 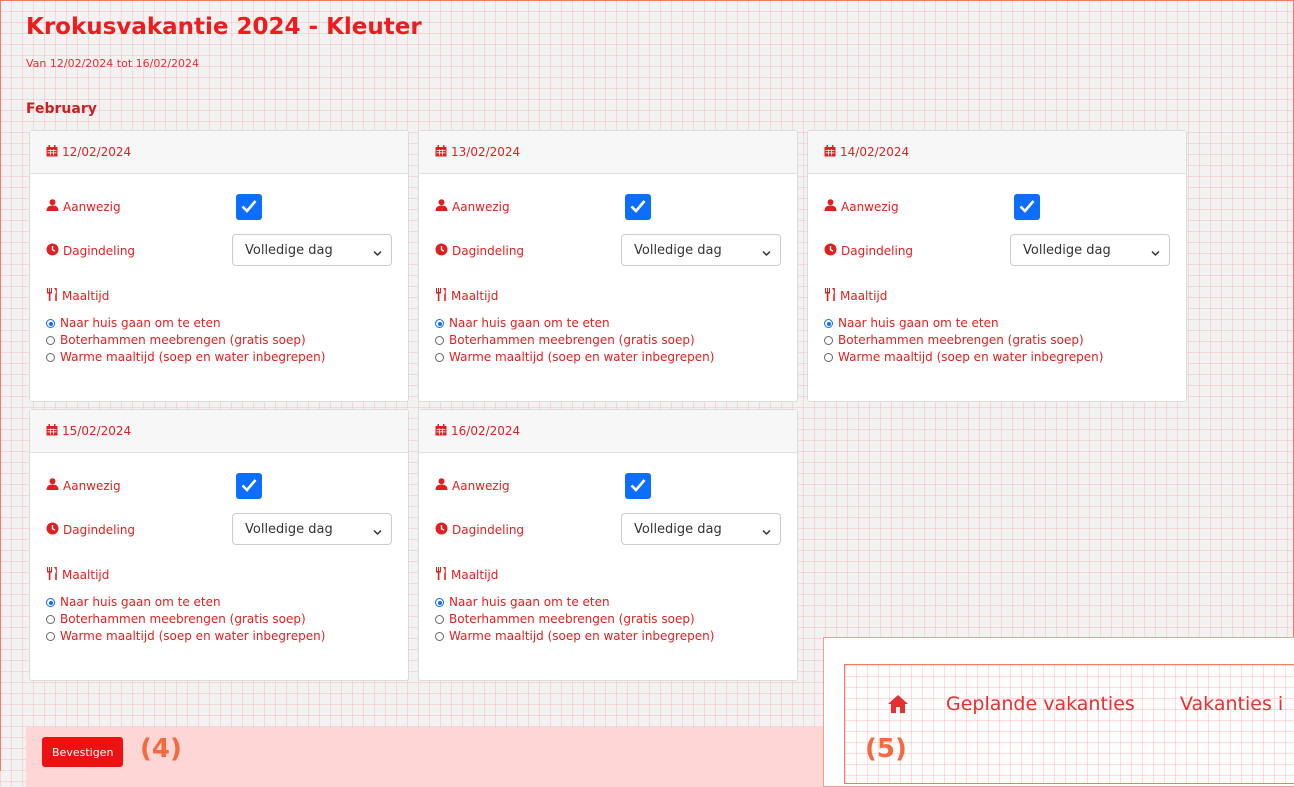 I want to click on day-card-header: 12/02/2024, so click(x=219, y=152).